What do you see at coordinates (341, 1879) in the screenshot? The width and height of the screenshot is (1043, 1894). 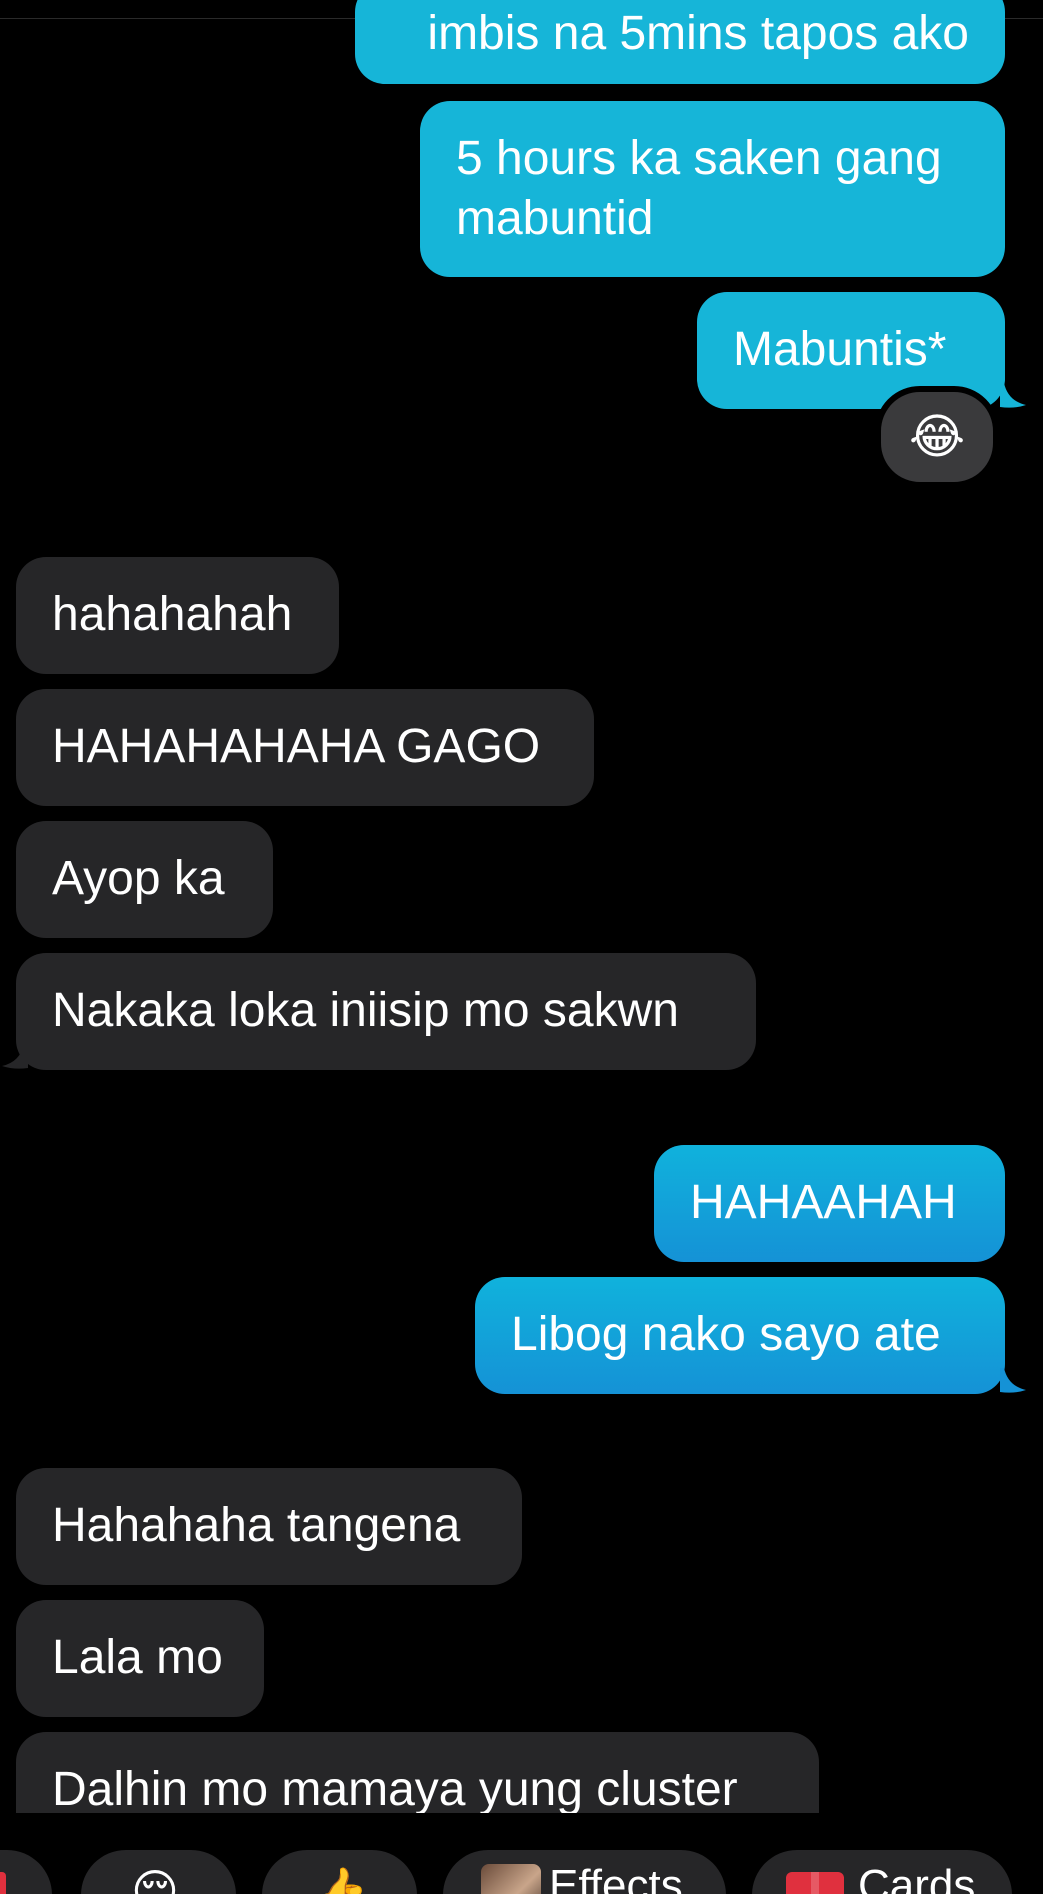 I see `thumbs-up-icon: 👍` at bounding box center [341, 1879].